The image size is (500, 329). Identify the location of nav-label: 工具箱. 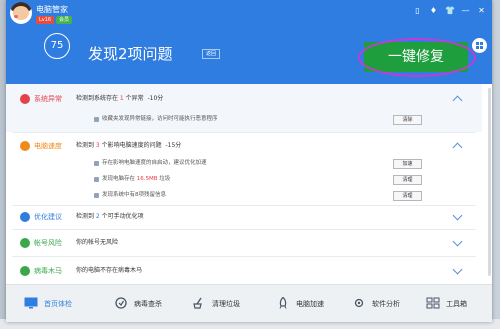
(456, 304).